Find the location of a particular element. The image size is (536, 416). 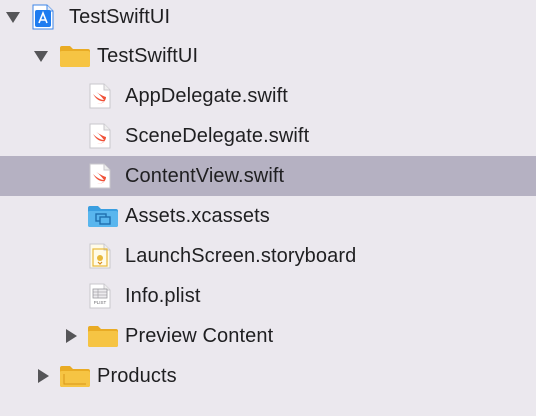

tree-item-label: ContentView.swift is located at coordinates (205, 176).